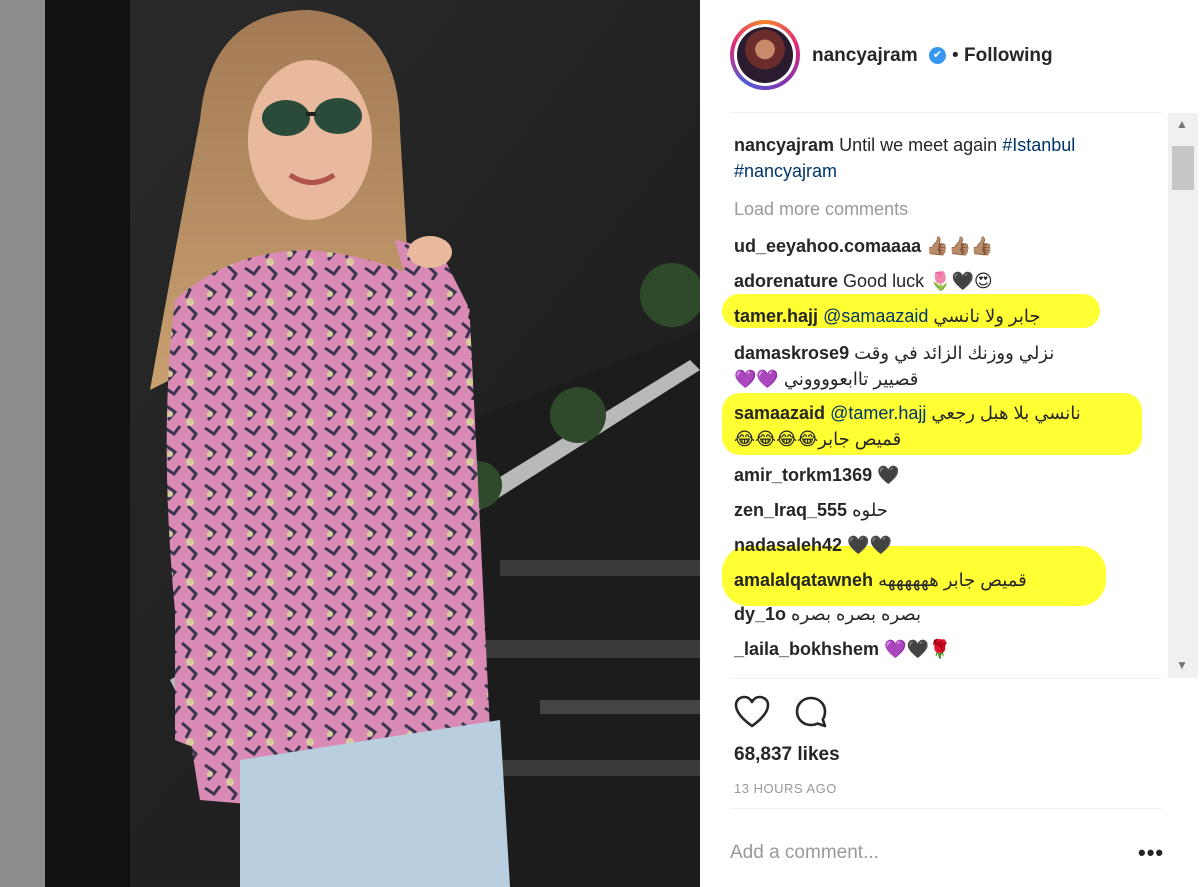  I want to click on comment: zen_Iraq_555 حلوه, so click(811, 510).